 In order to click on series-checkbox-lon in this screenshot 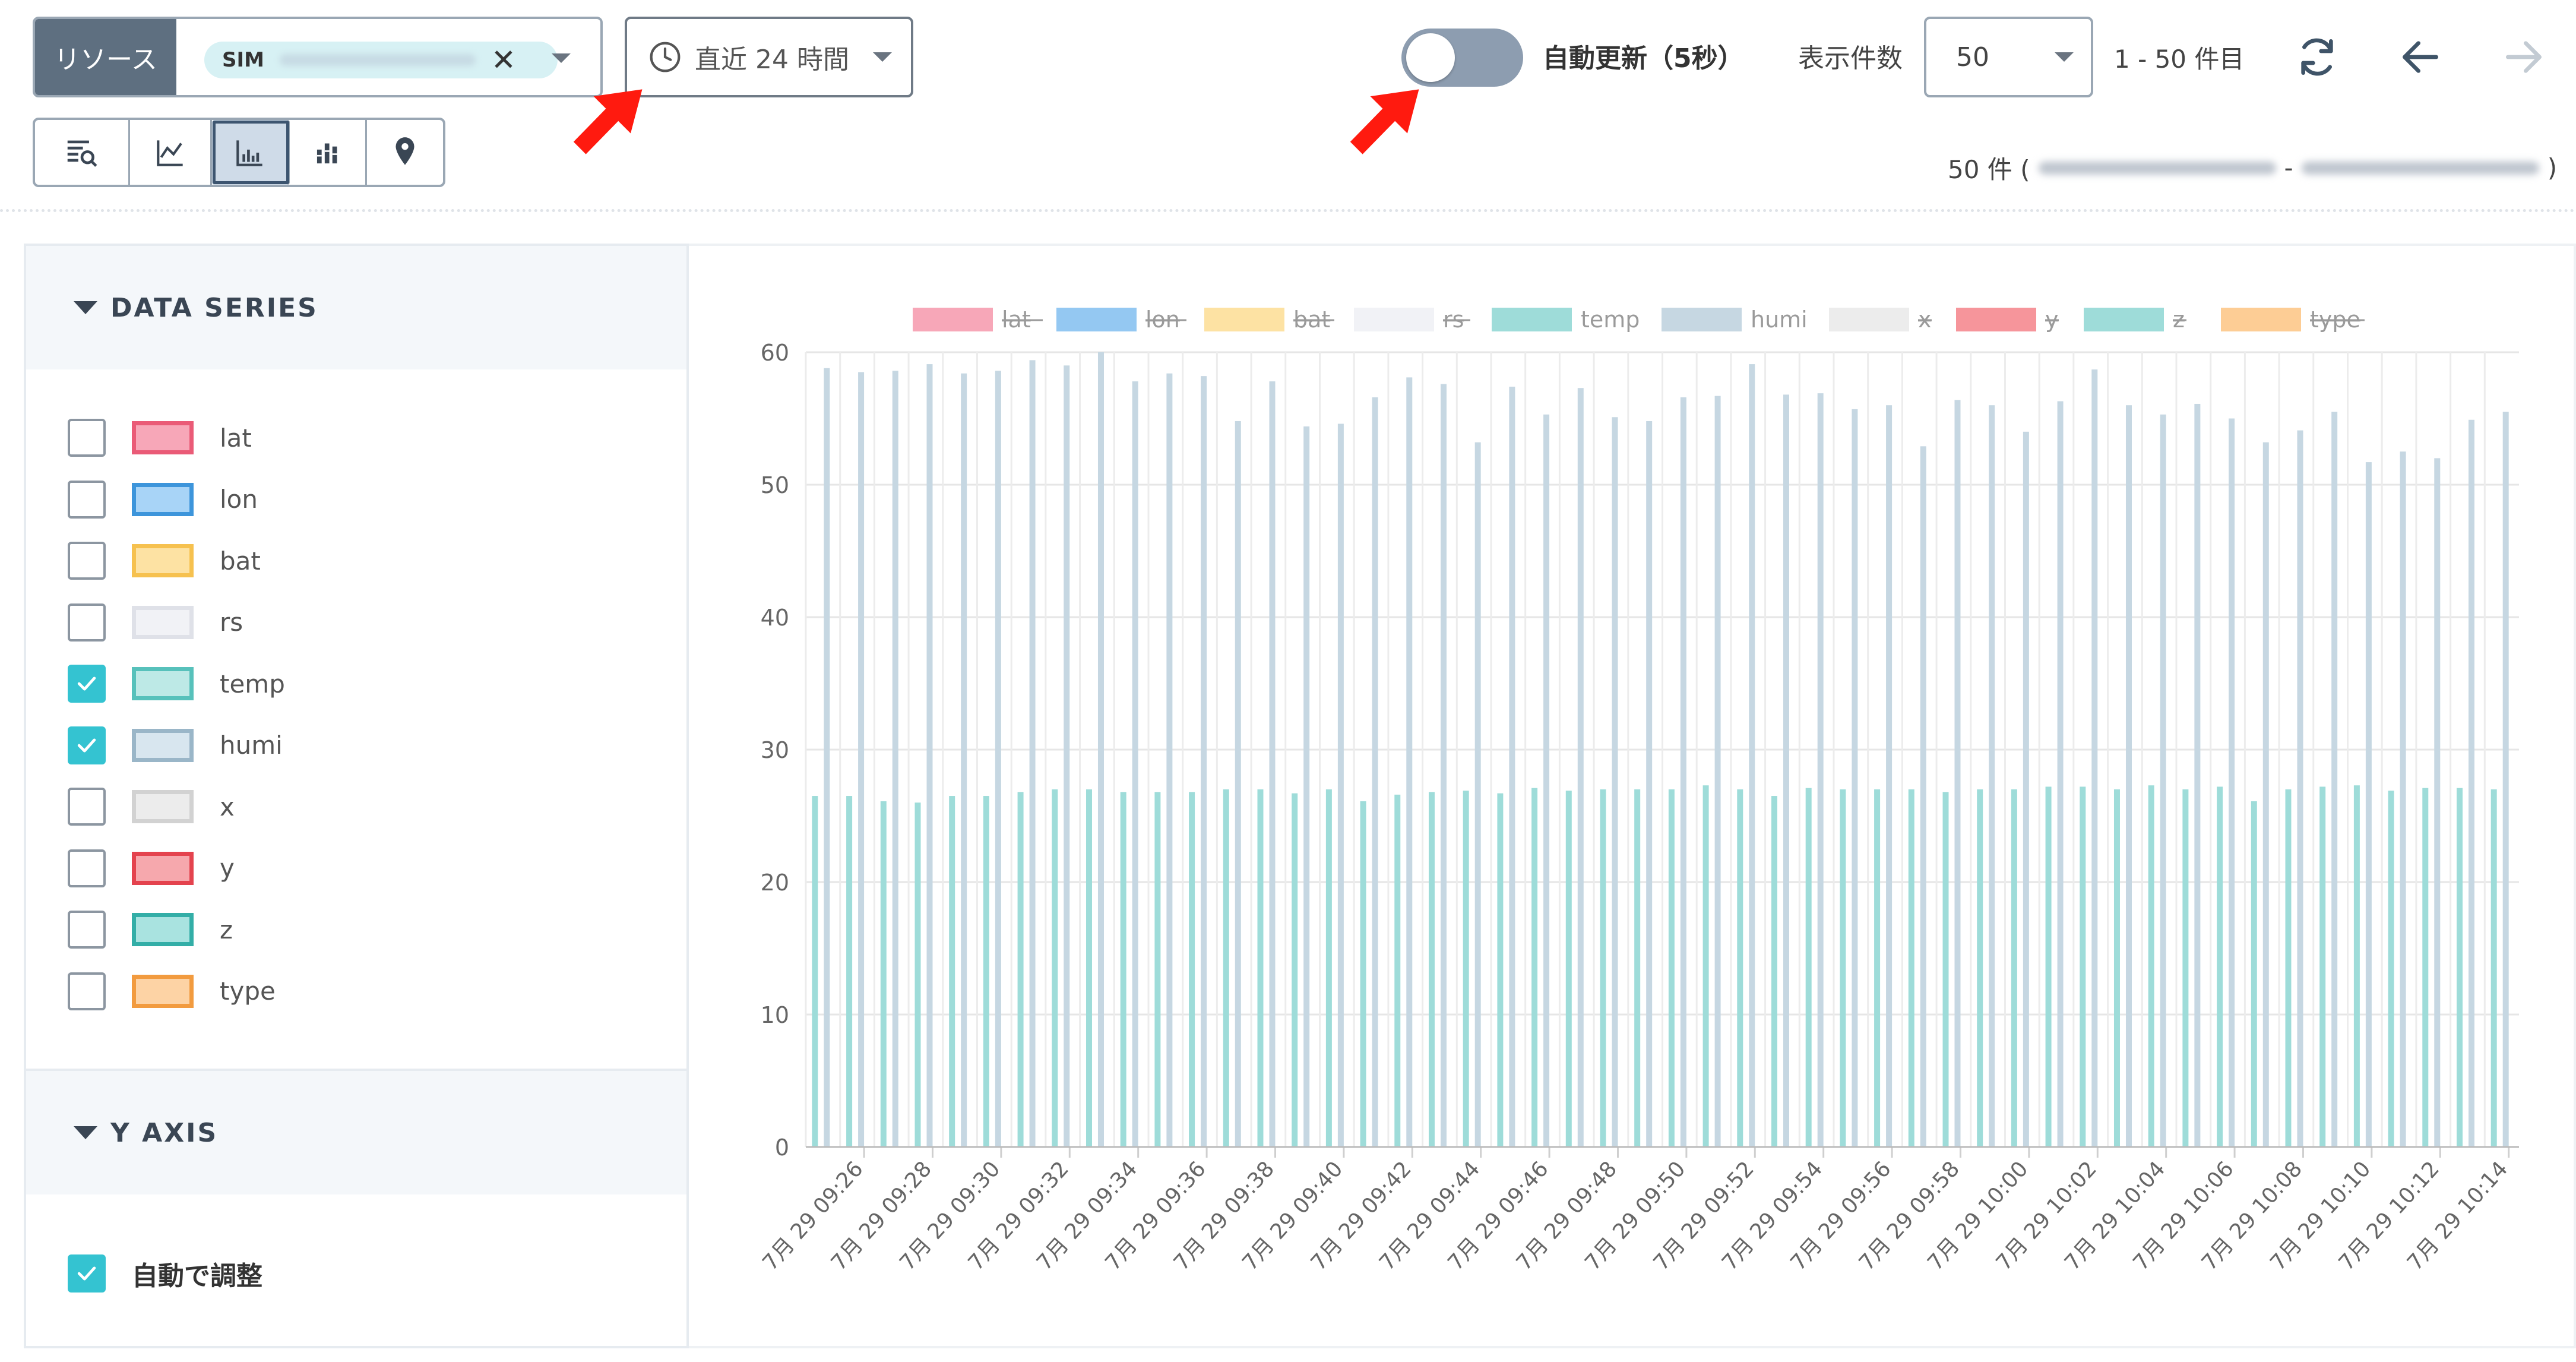, I will do `click(87, 500)`.